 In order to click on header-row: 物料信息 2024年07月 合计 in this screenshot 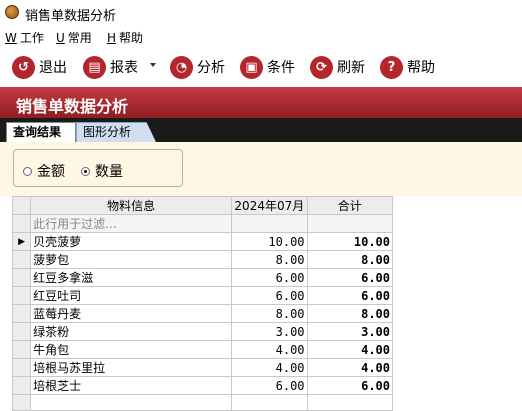, I will do `click(202, 205)`.